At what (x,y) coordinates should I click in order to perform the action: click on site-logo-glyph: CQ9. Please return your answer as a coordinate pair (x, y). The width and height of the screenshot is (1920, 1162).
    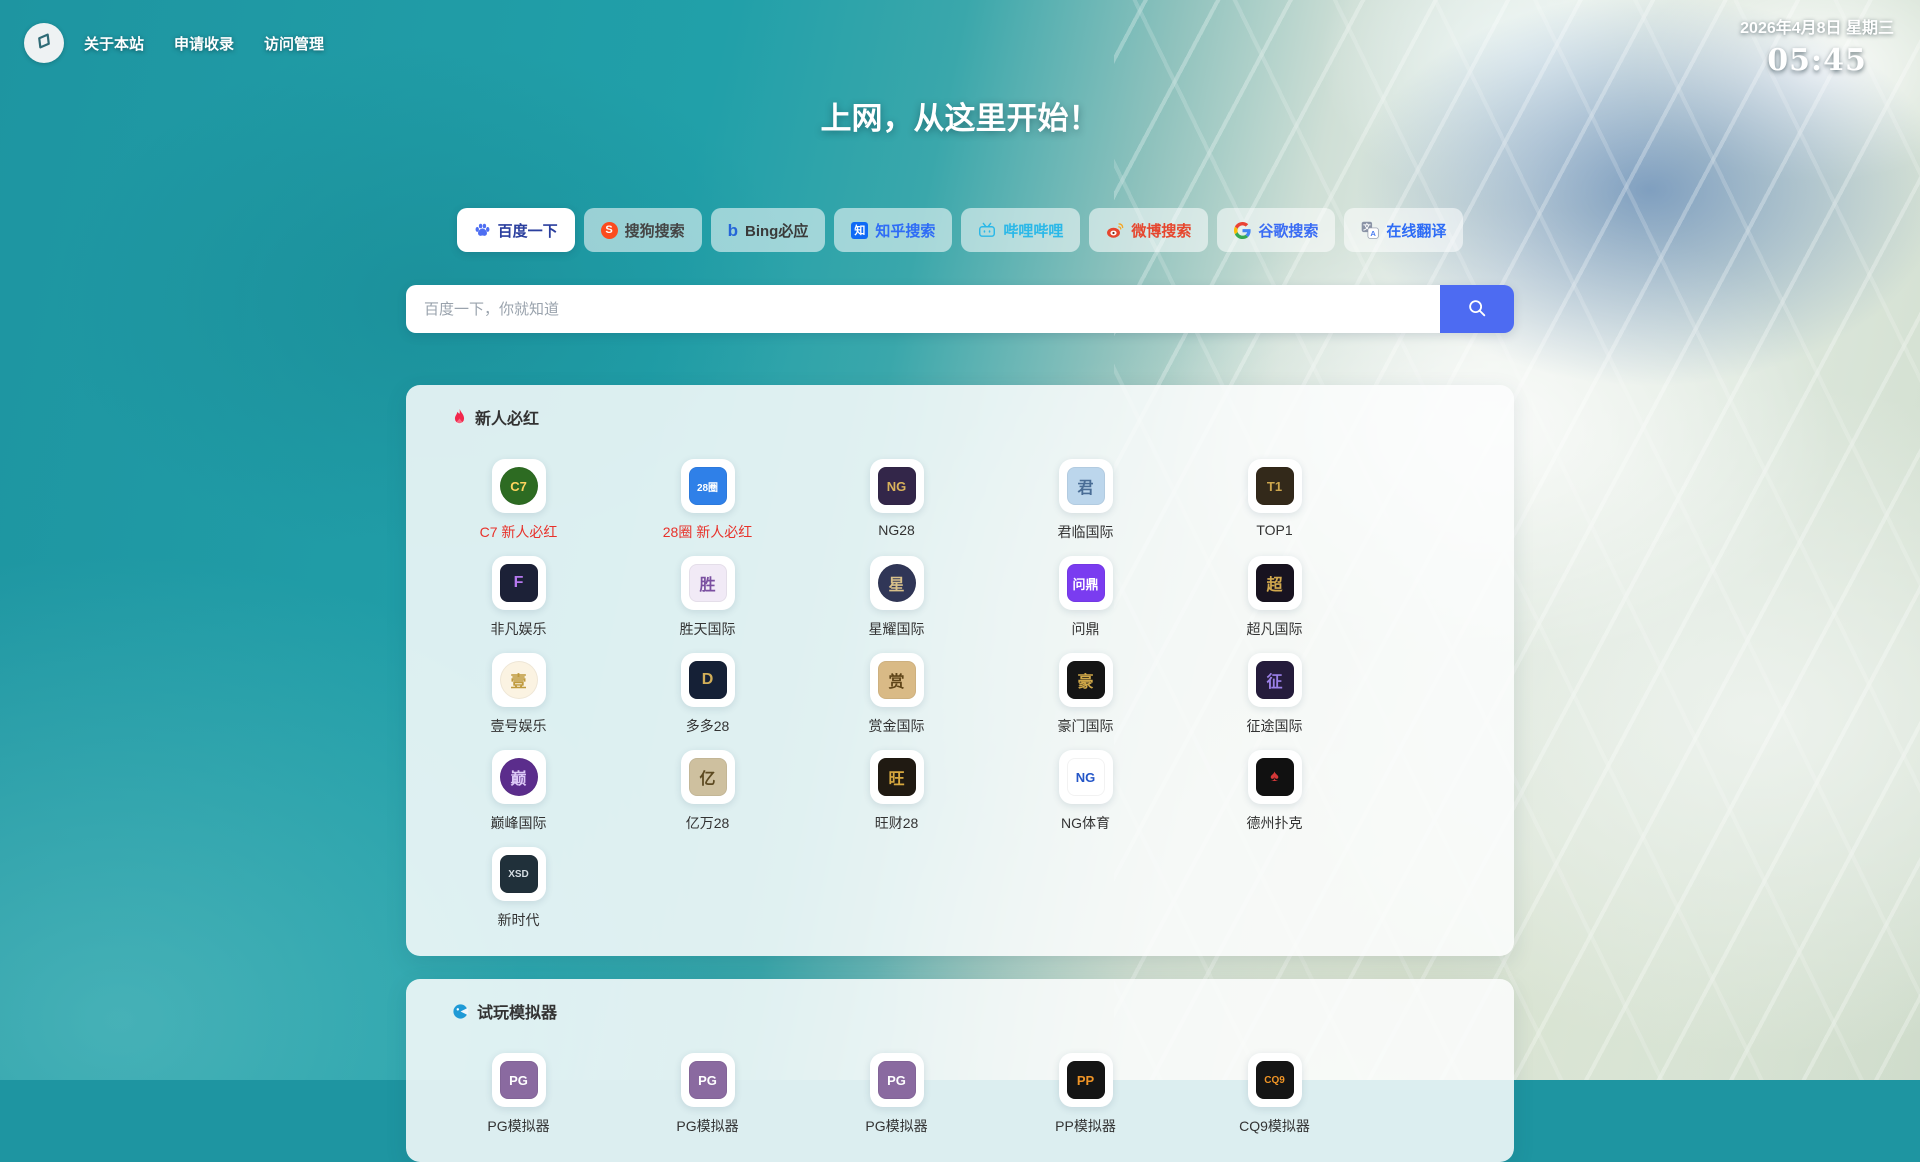
    Looking at the image, I should click on (1274, 1080).